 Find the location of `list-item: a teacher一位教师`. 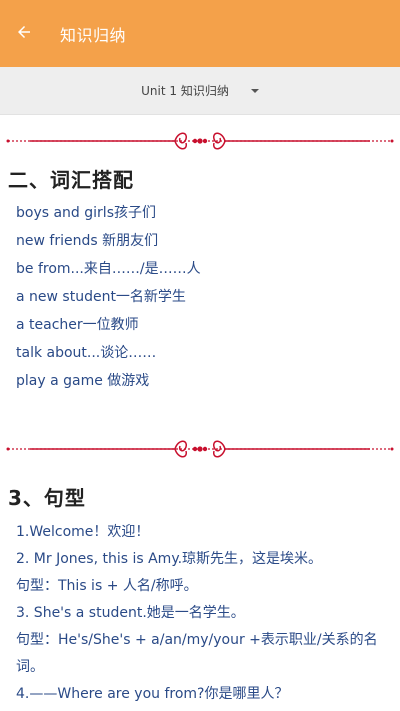

list-item: a teacher一位教师 is located at coordinates (77, 325).